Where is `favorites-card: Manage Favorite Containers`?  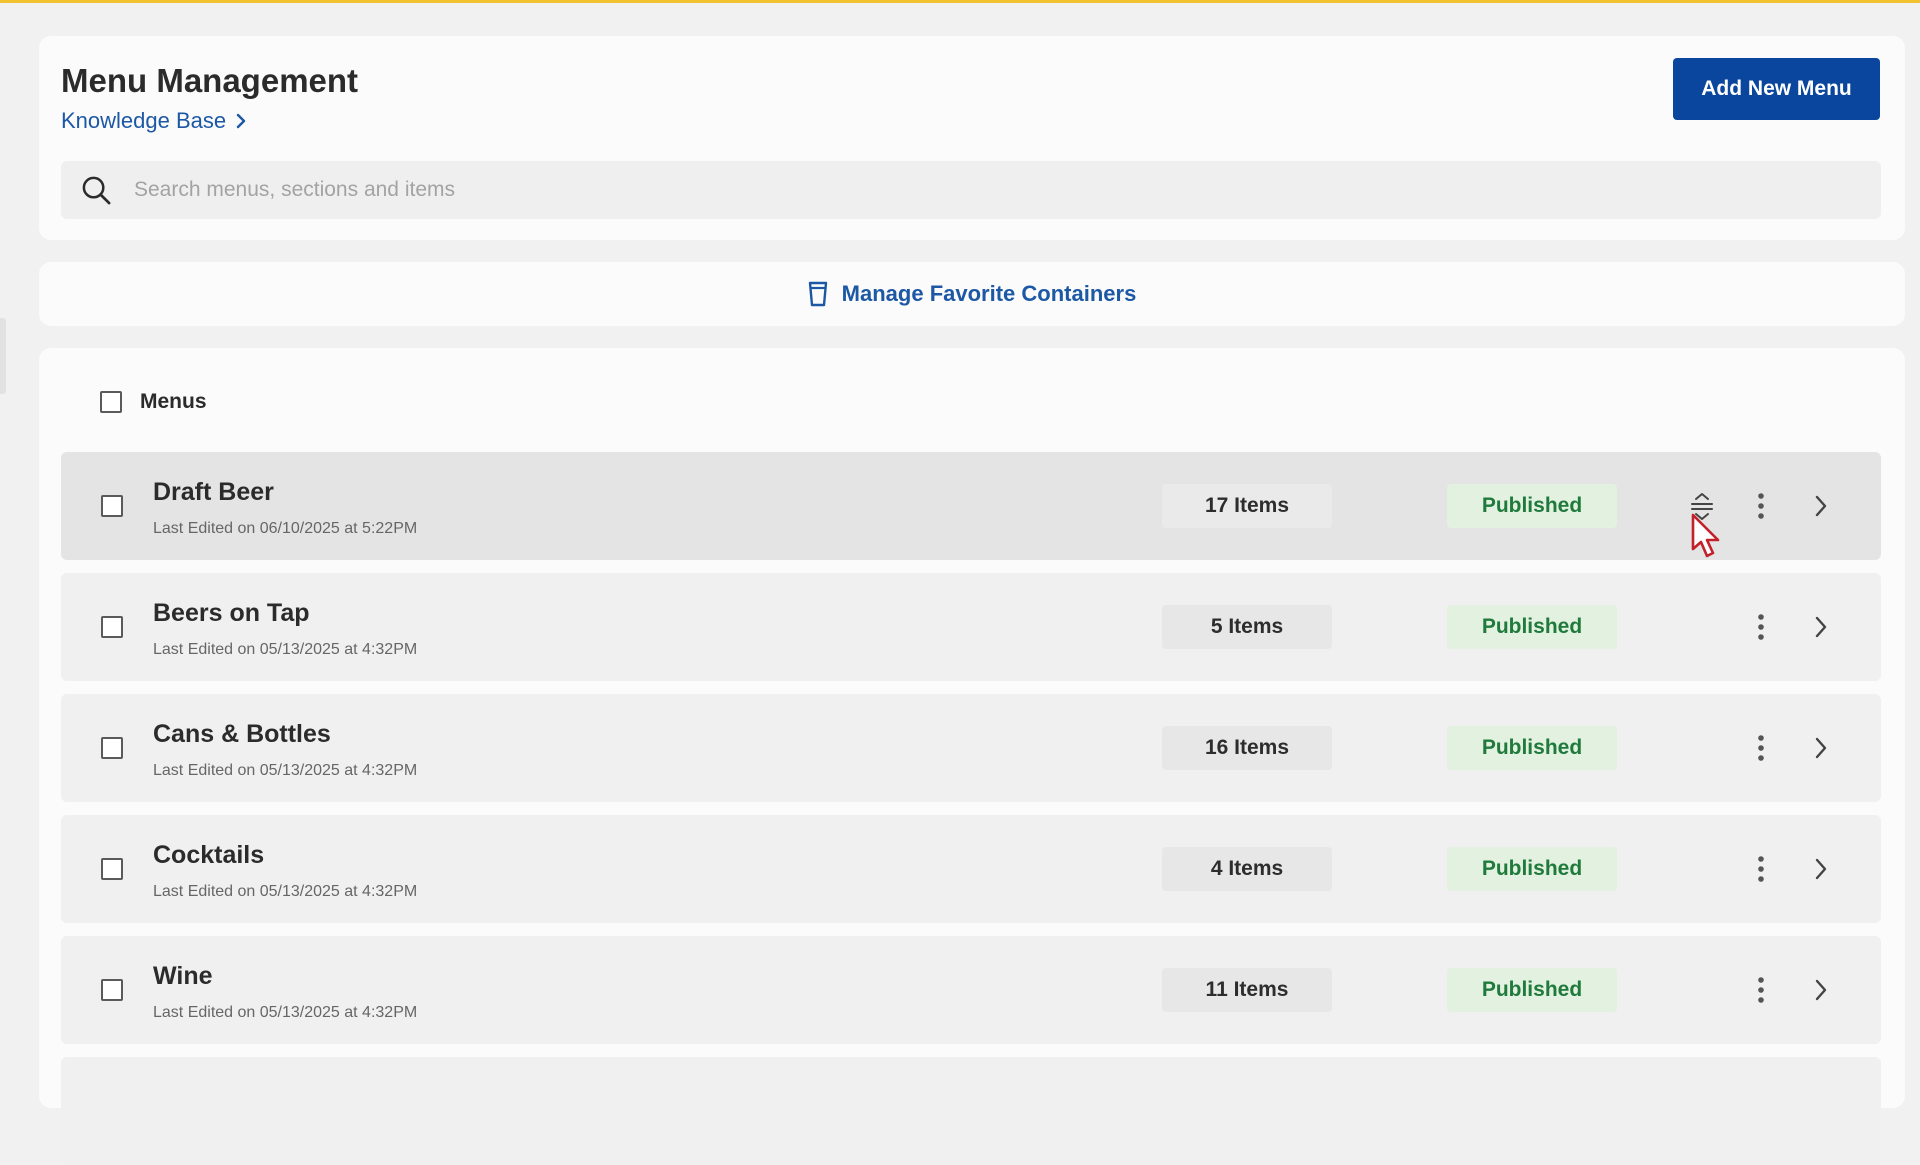 favorites-card: Manage Favorite Containers is located at coordinates (972, 294).